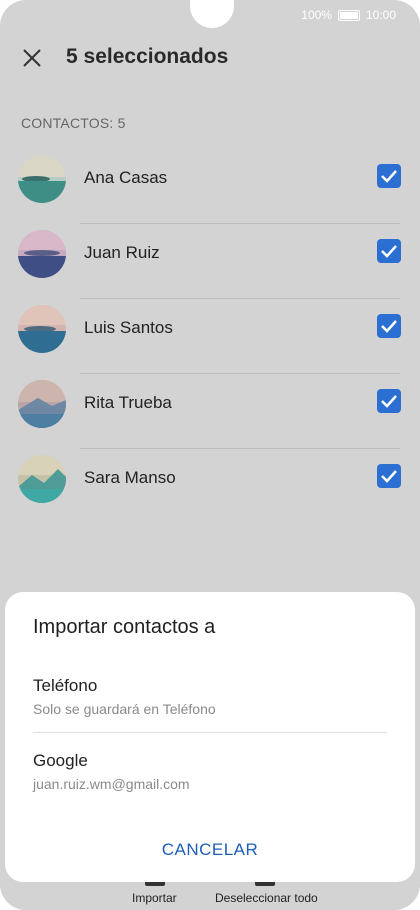 The width and height of the screenshot is (420, 910). I want to click on contact-name: Sara Manso, so click(130, 477).